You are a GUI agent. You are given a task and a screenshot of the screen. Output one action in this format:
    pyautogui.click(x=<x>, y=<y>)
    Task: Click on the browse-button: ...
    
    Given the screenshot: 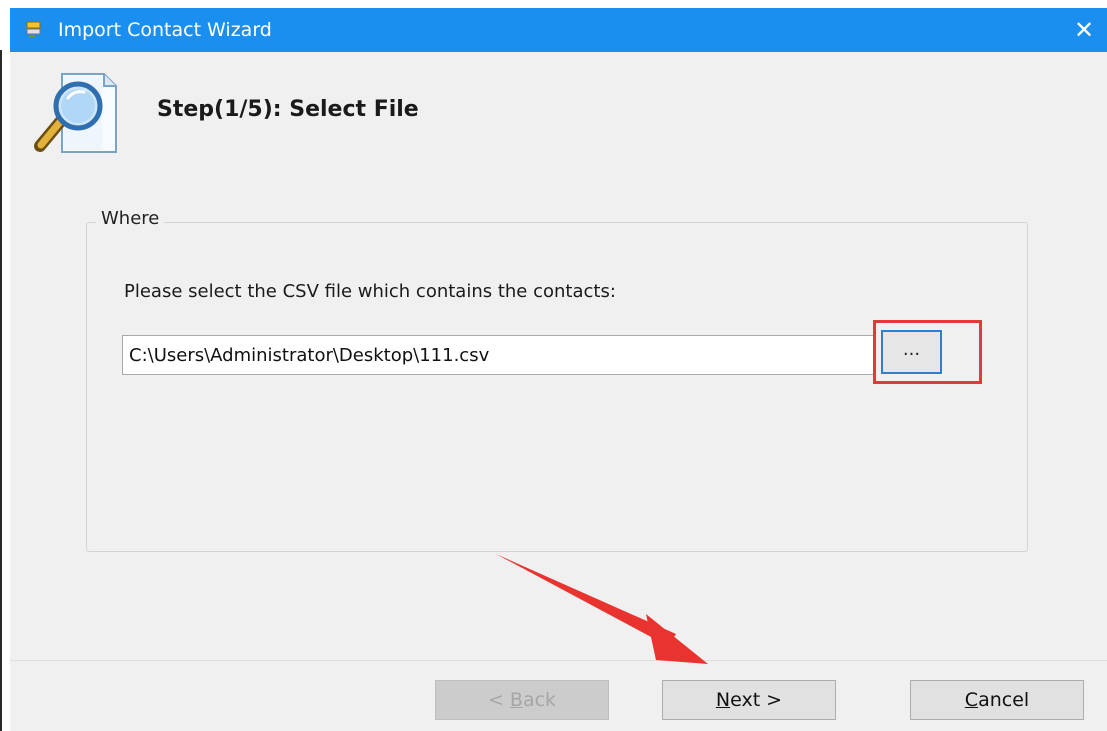 What is the action you would take?
    pyautogui.click(x=911, y=352)
    